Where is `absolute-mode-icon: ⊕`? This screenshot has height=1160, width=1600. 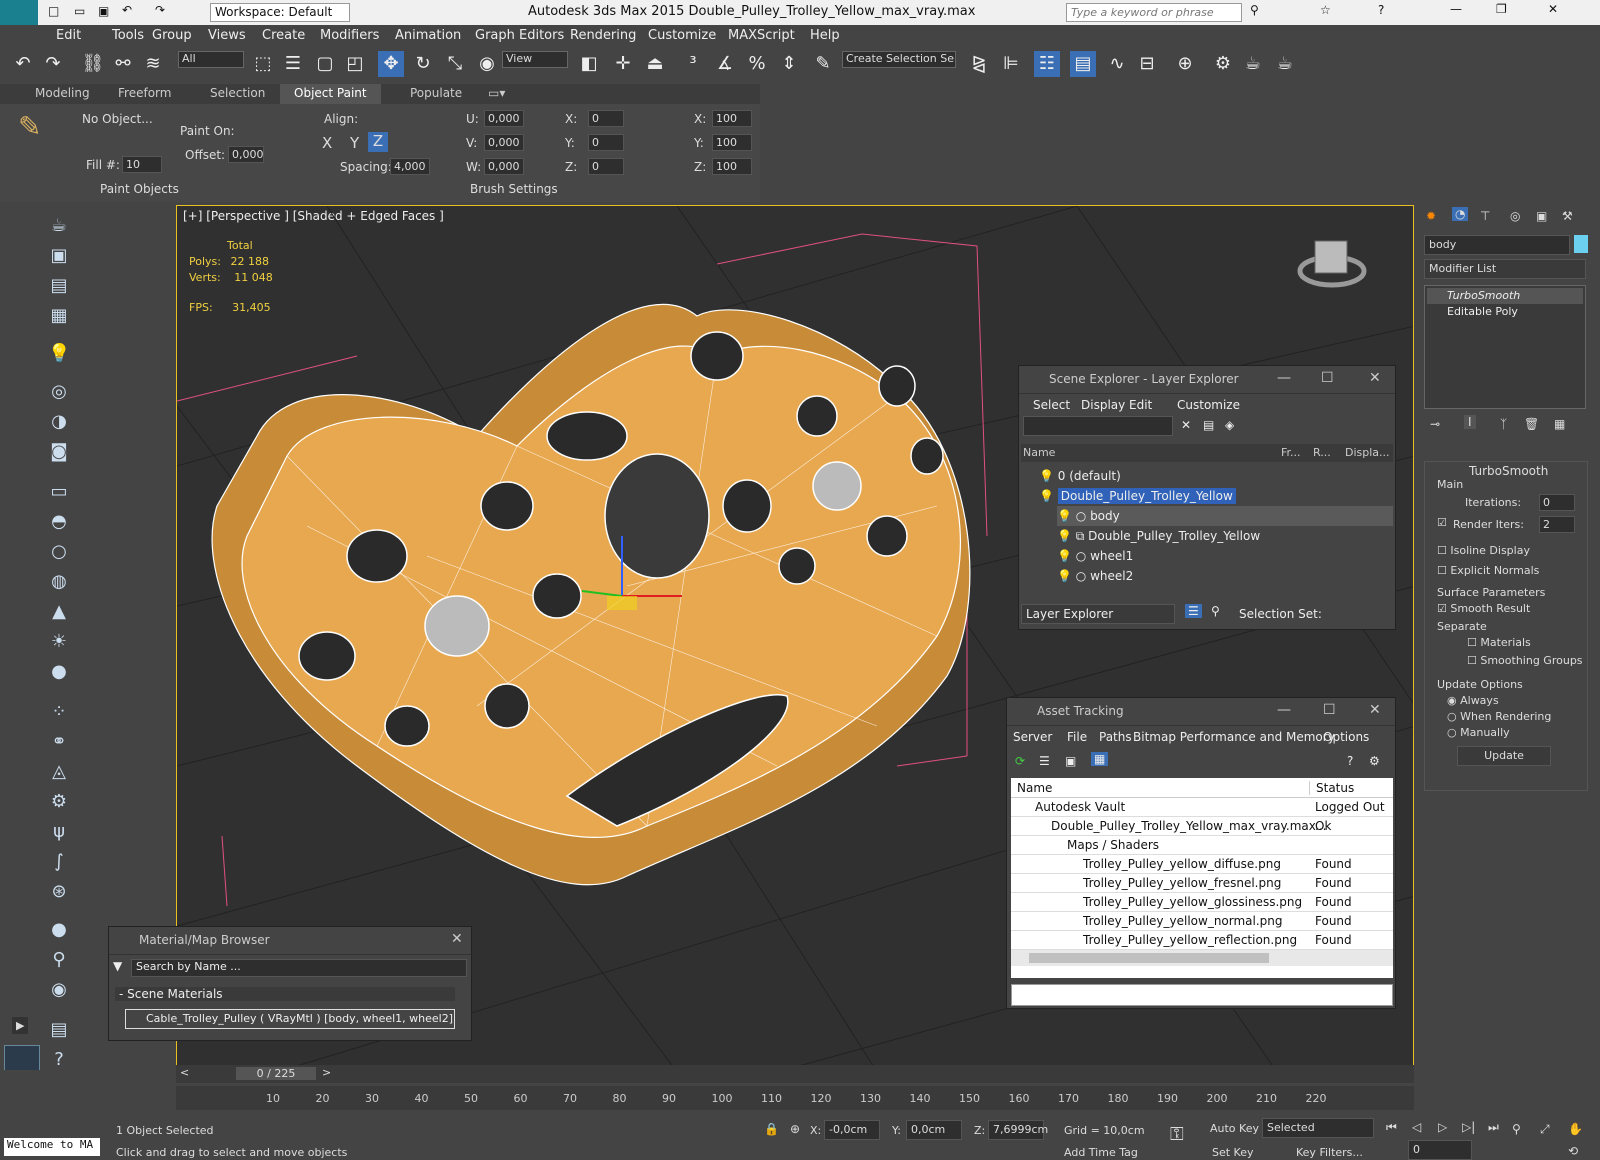
absolute-mode-icon: ⊕ is located at coordinates (795, 1129).